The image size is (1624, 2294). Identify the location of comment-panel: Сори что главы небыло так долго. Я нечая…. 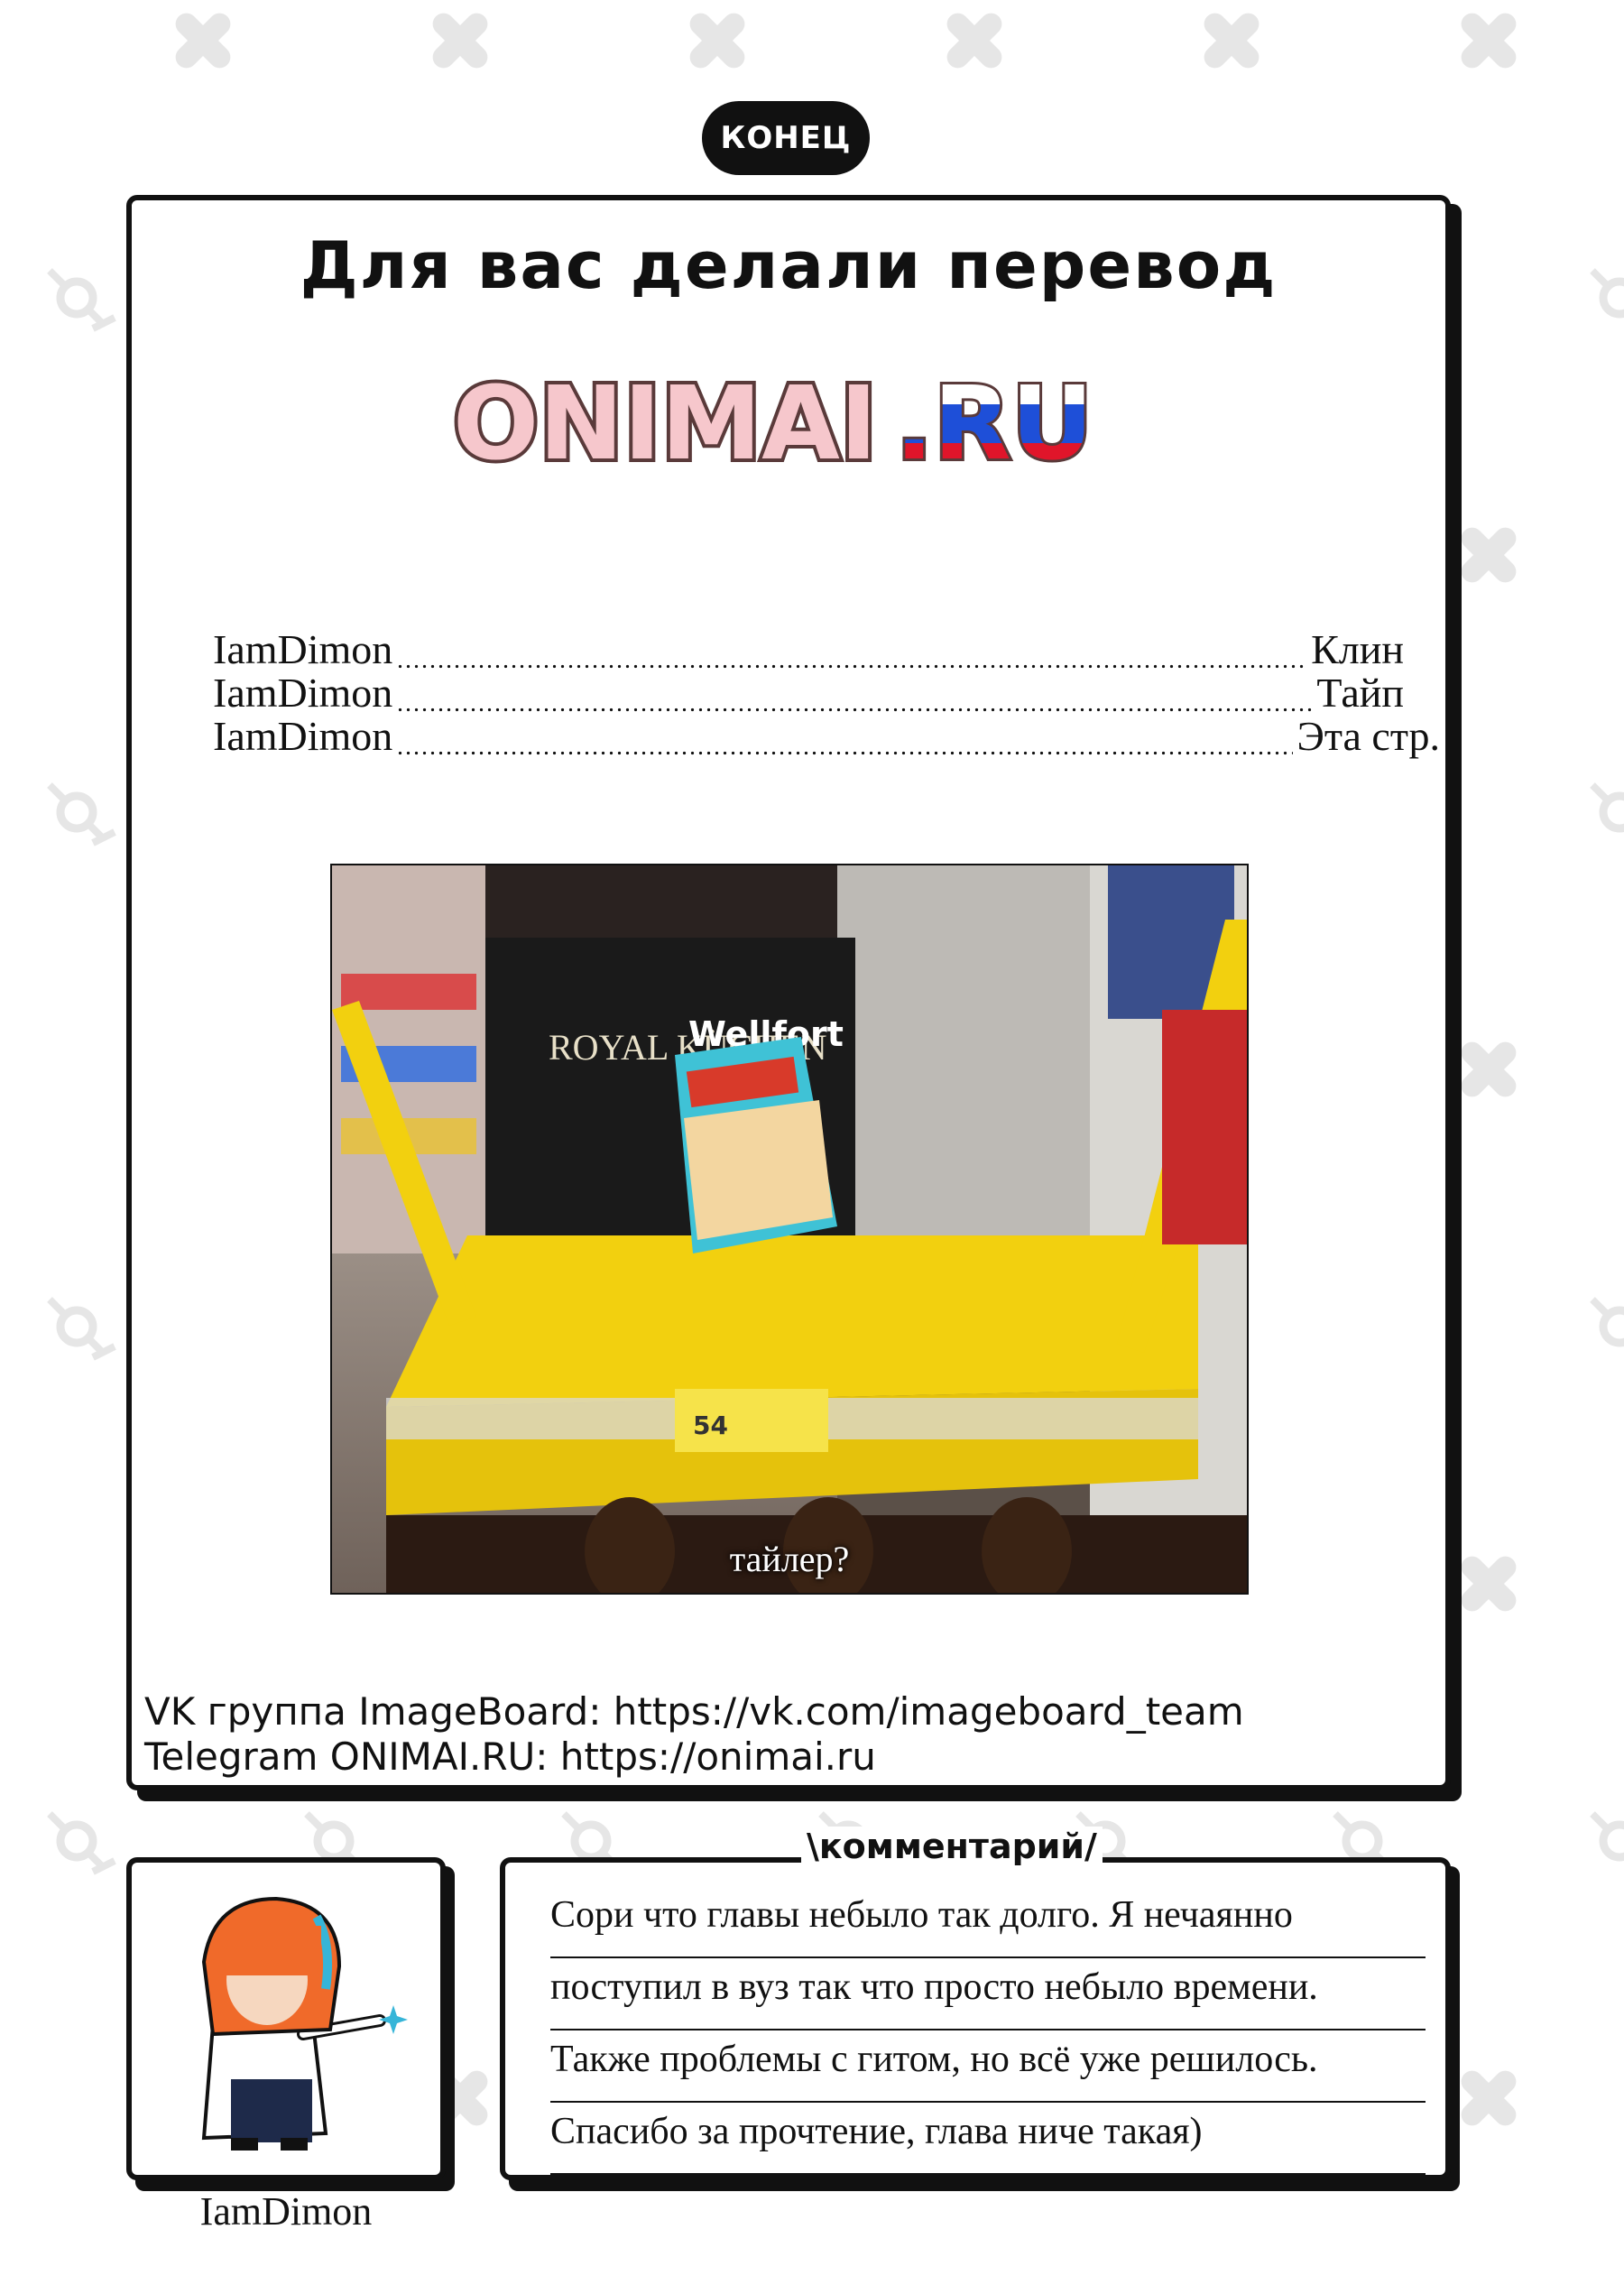
(975, 2018).